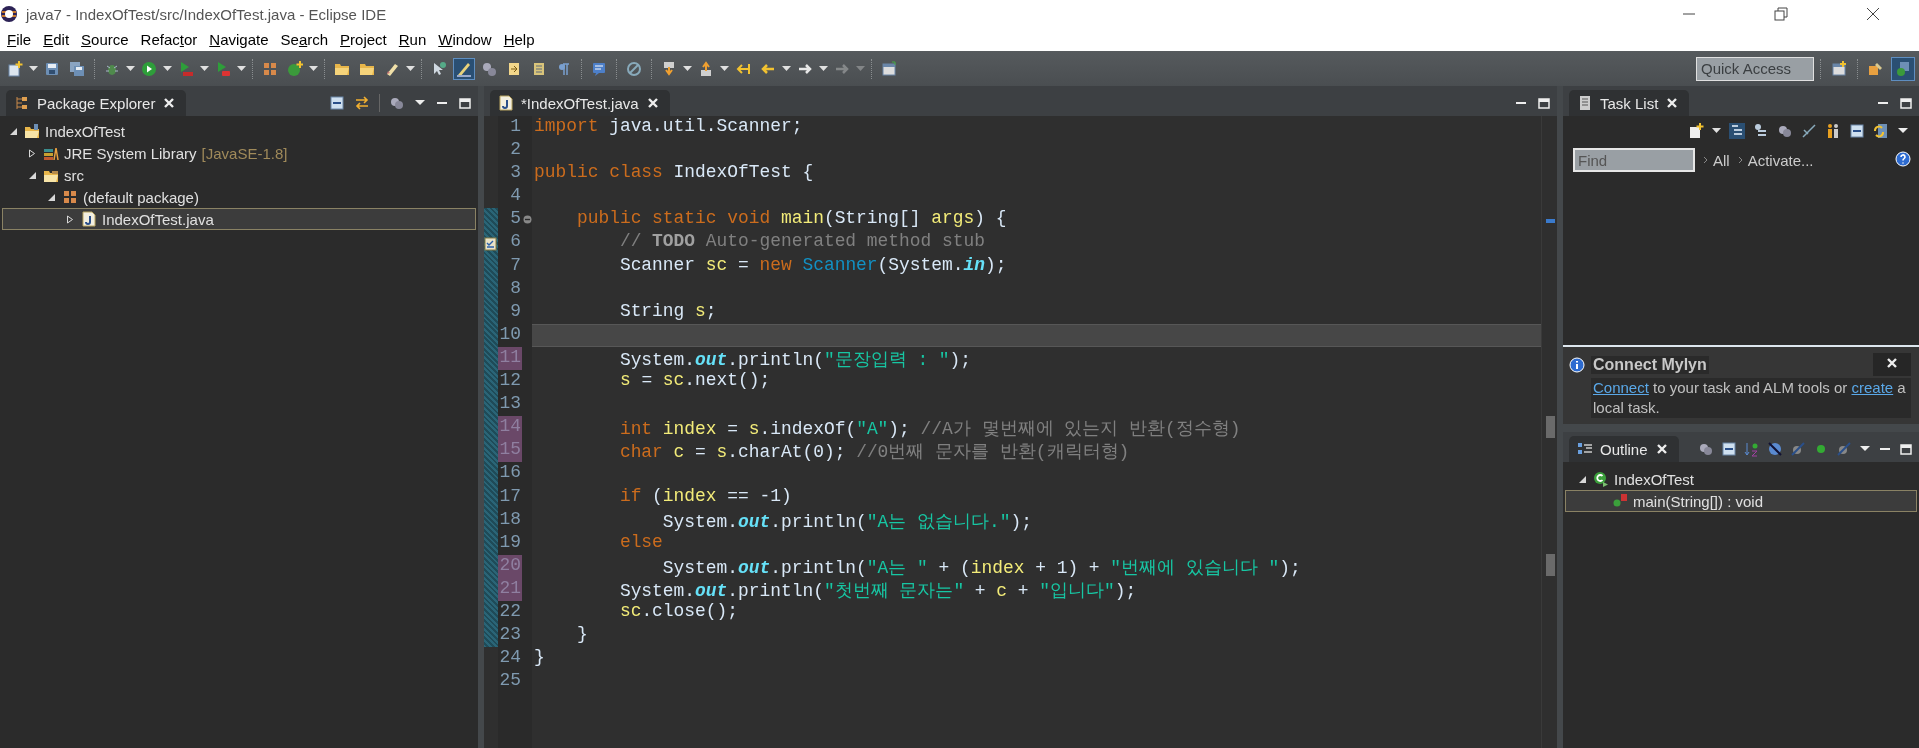 The width and height of the screenshot is (1919, 748). Describe the element at coordinates (412, 39) in the screenshot. I see `menu-item: Run` at that location.